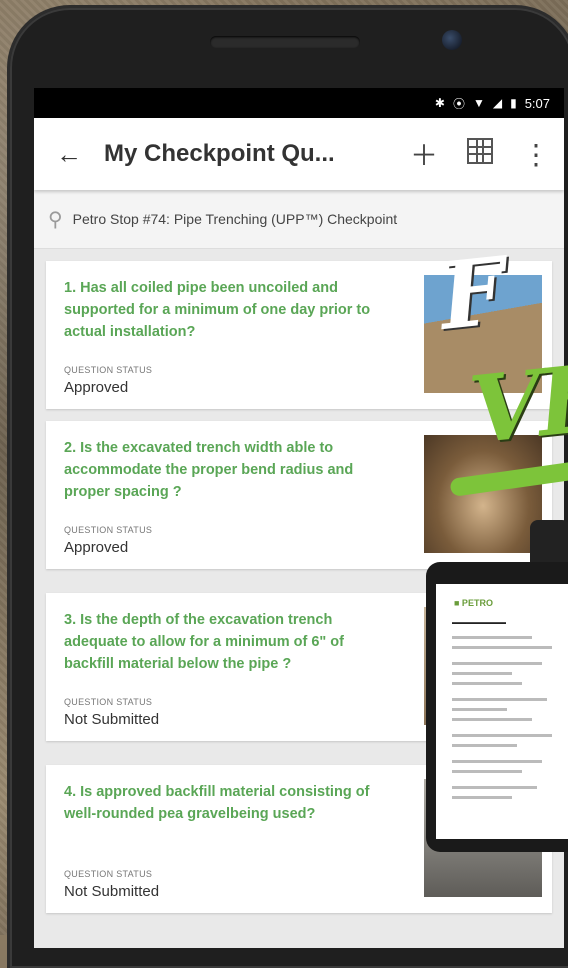  I want to click on tablet-device: ■ PETRO ▬▬▬▬▬▬▬▬▬, so click(497, 707).